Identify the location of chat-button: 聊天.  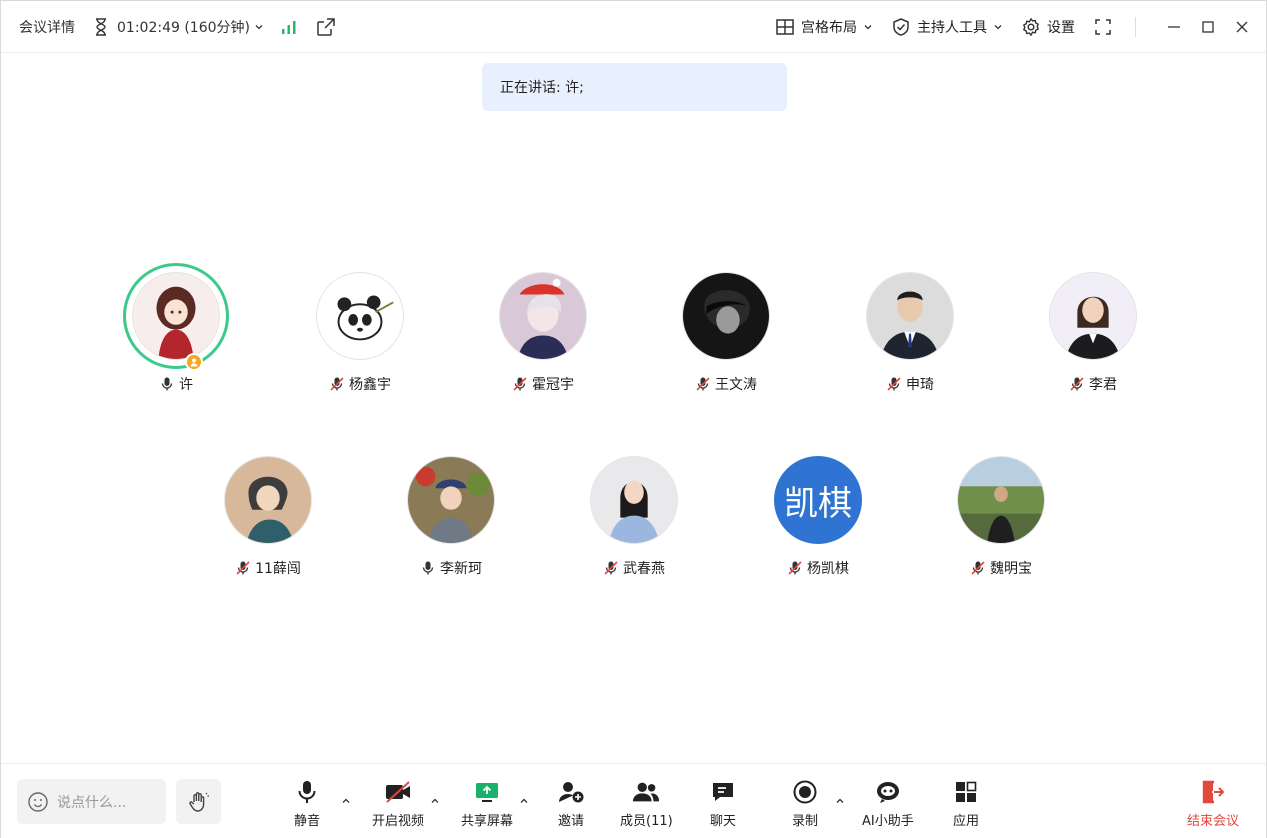
(723, 803).